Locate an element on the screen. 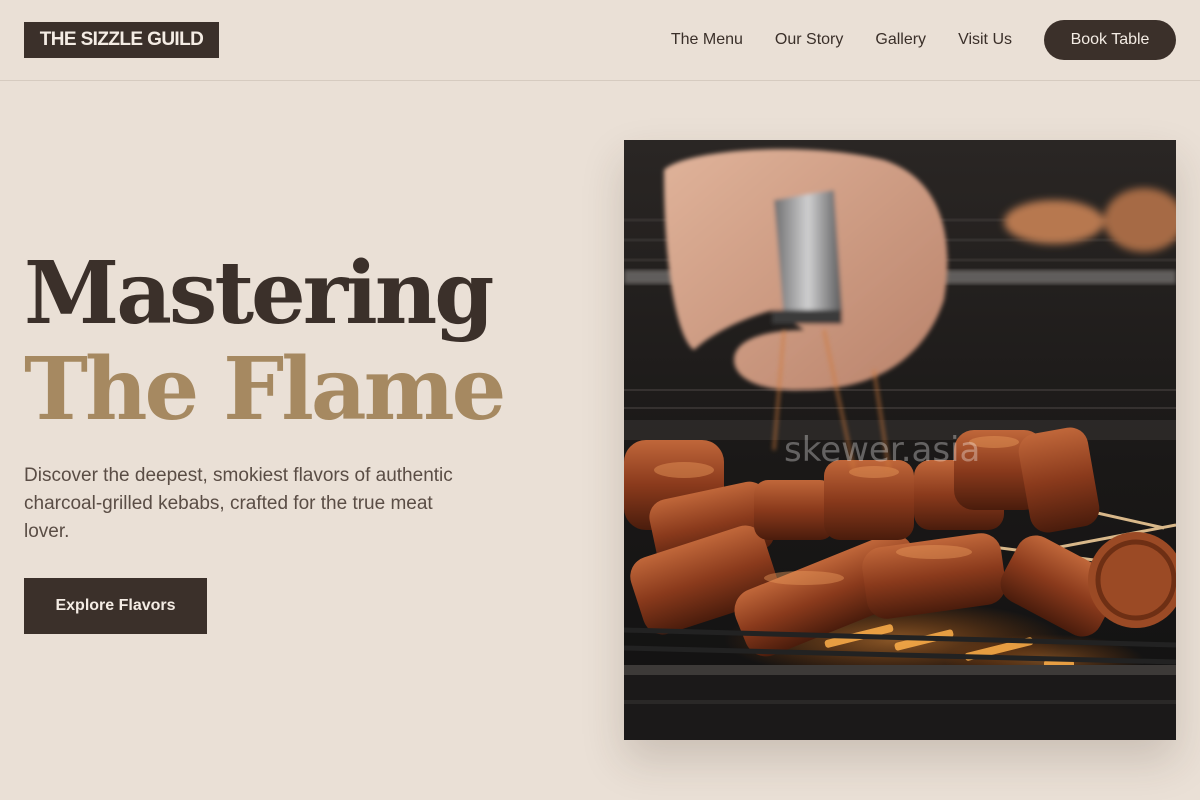 Image resolution: width=1200 pixels, height=800 pixels. image-watermark: skewer.asia is located at coordinates (882, 450).